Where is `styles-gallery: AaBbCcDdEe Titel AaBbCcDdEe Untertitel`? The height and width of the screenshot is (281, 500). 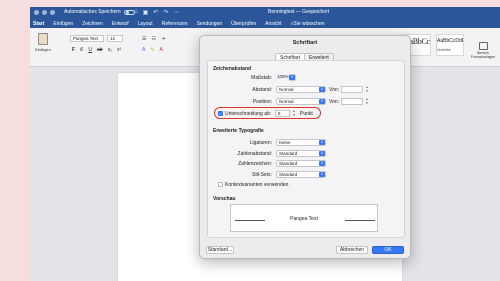
styles-gallery: AaBbCcDdEe Titel AaBbCcDdEe Untertitel is located at coordinates (433, 45).